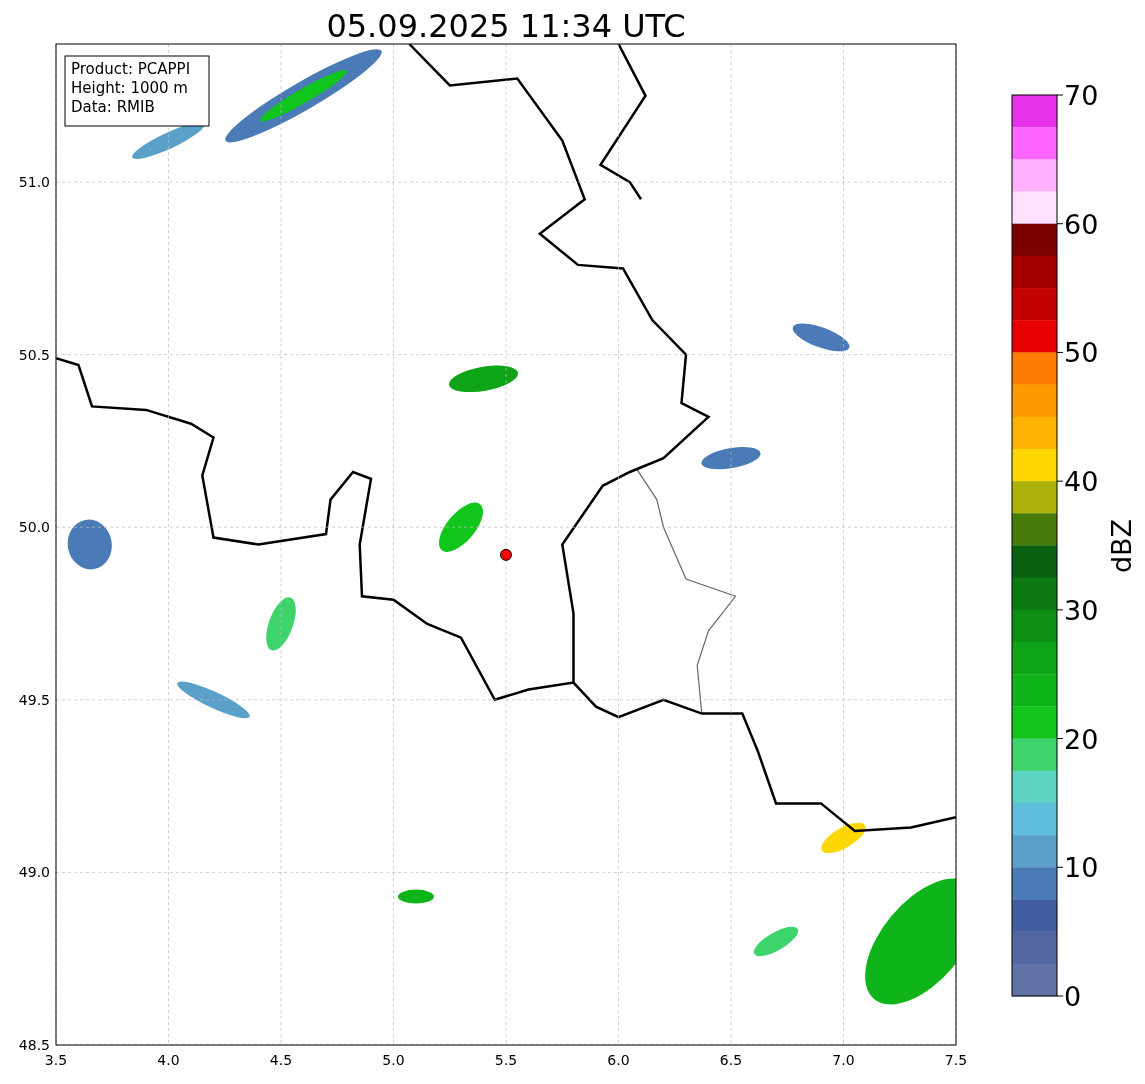  What do you see at coordinates (1081, 868) in the screenshot?
I see `colorbar-tick-label: 10` at bounding box center [1081, 868].